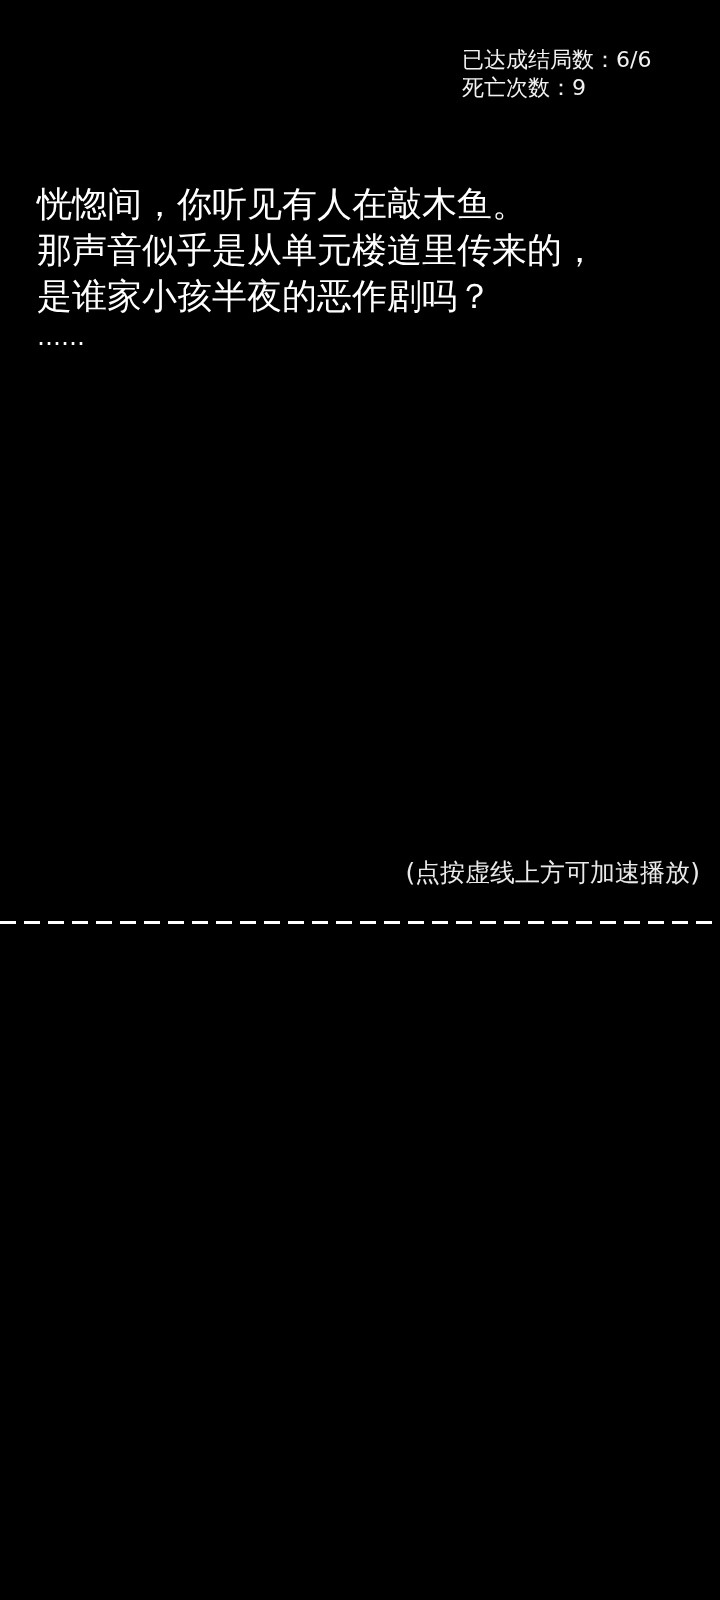  Describe the element at coordinates (264, 296) in the screenshot. I see `story-text: 是谁家小孩半夜的恶作剧吗？` at that location.